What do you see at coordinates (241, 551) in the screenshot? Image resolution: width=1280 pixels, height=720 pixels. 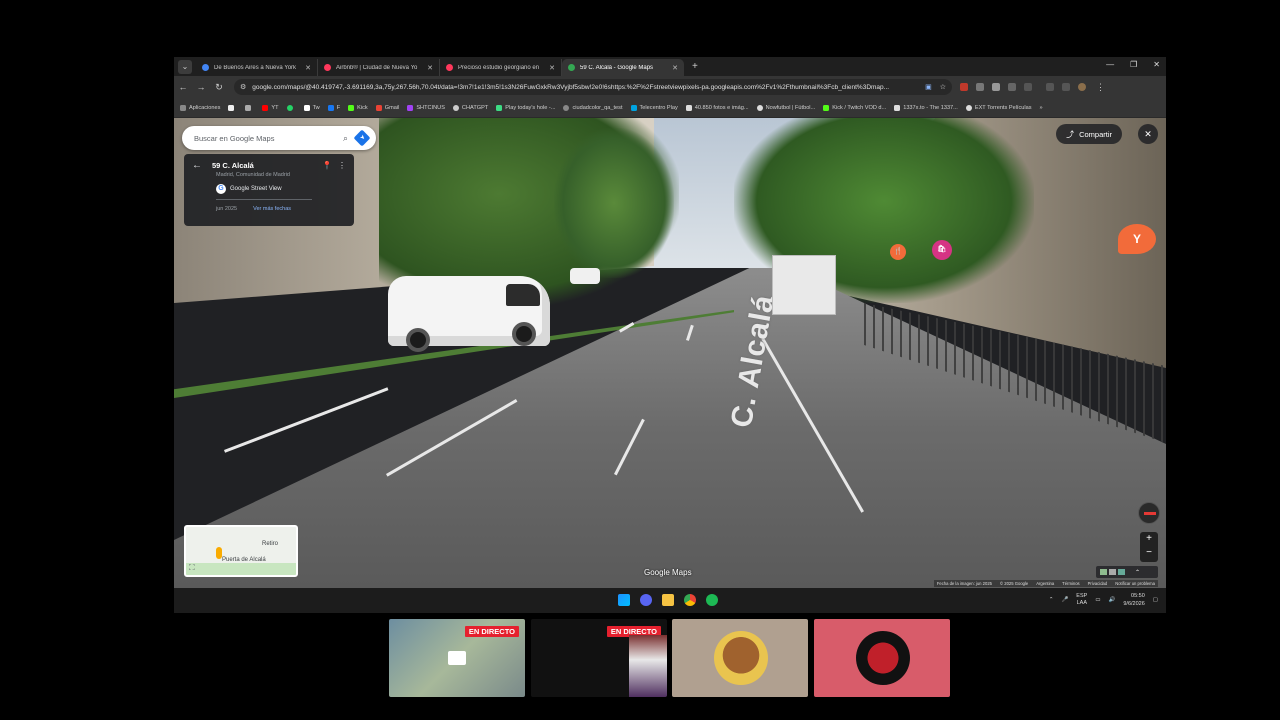 I see `minimap: Retiro Puerta de Alcalá ⛶` at bounding box center [241, 551].